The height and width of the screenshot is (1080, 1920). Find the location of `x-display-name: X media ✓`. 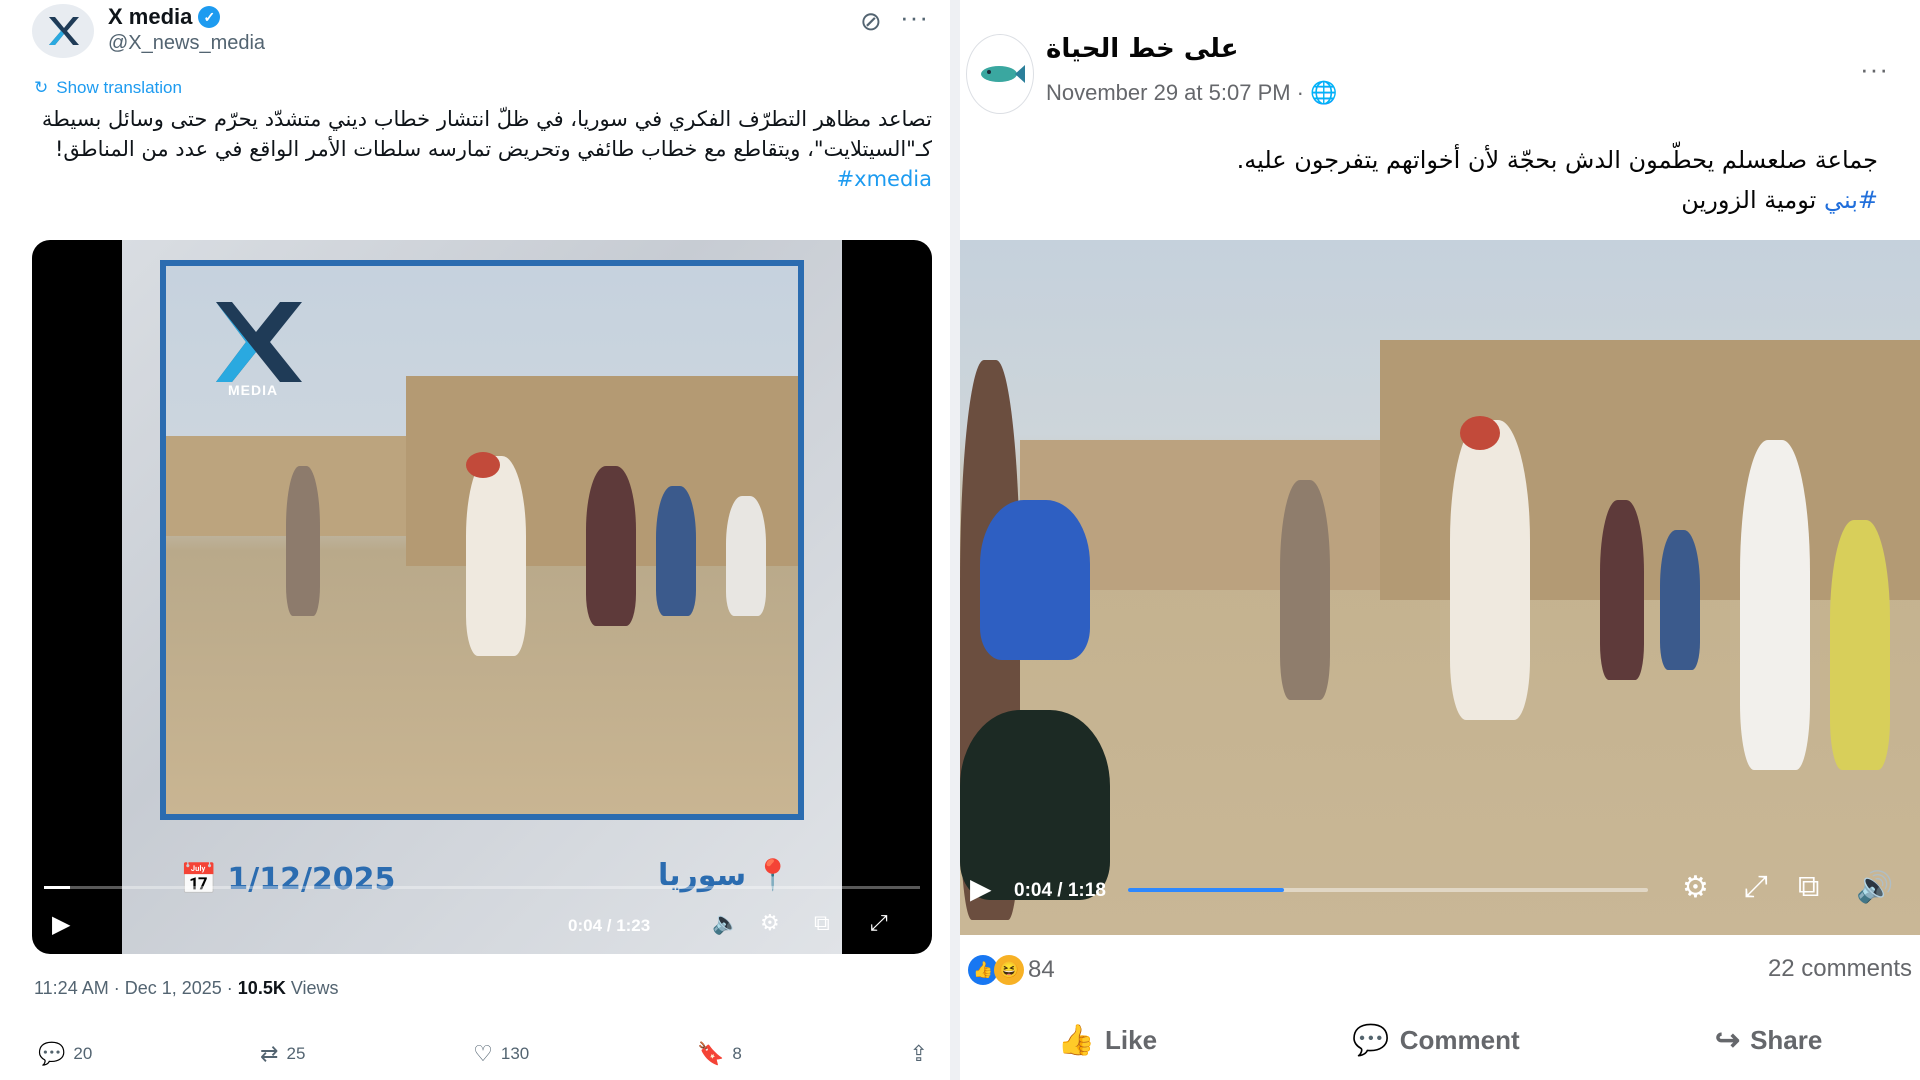

x-display-name: X media ✓ is located at coordinates (164, 17).